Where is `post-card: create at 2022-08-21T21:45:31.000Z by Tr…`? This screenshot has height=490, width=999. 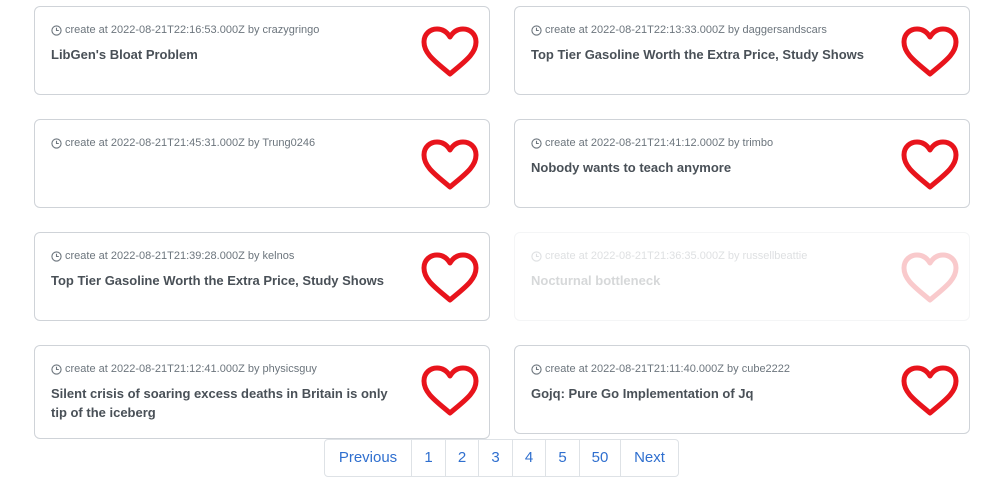 post-card: create at 2022-08-21T21:45:31.000Z by Tr… is located at coordinates (262, 163).